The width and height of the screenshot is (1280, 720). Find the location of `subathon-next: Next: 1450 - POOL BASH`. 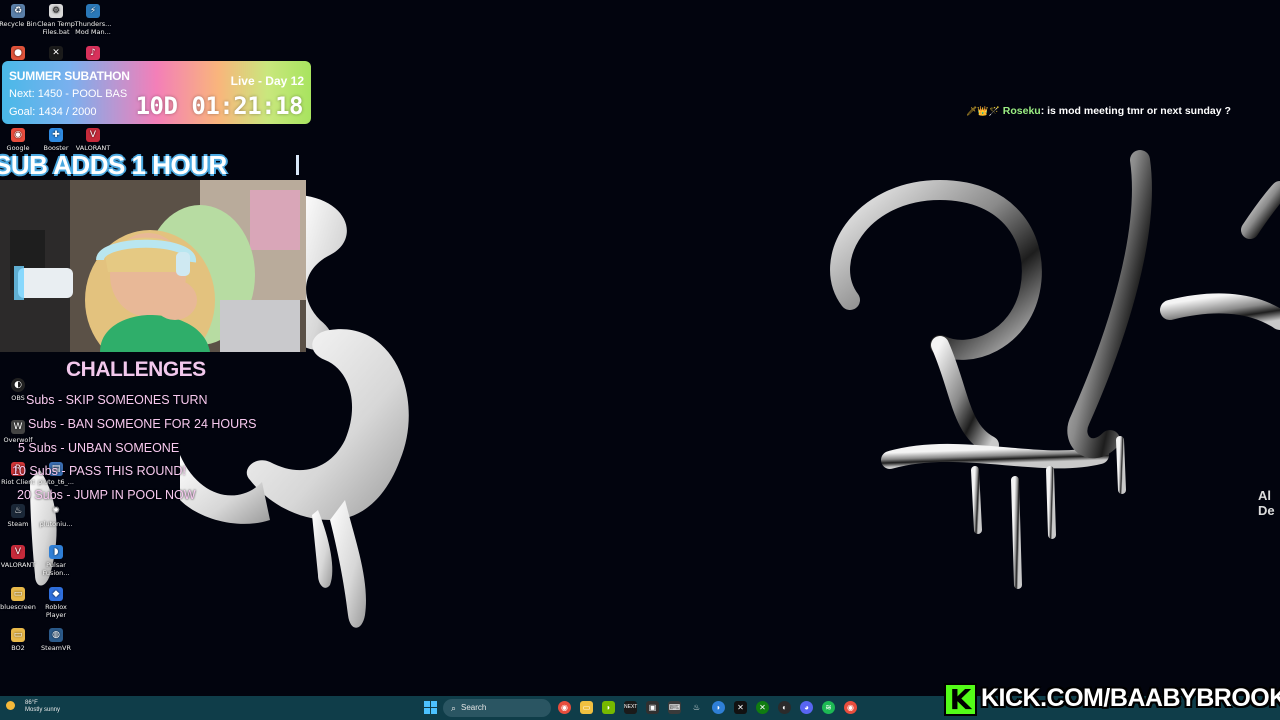

subathon-next: Next: 1450 - POOL BASH is located at coordinates (68, 94).